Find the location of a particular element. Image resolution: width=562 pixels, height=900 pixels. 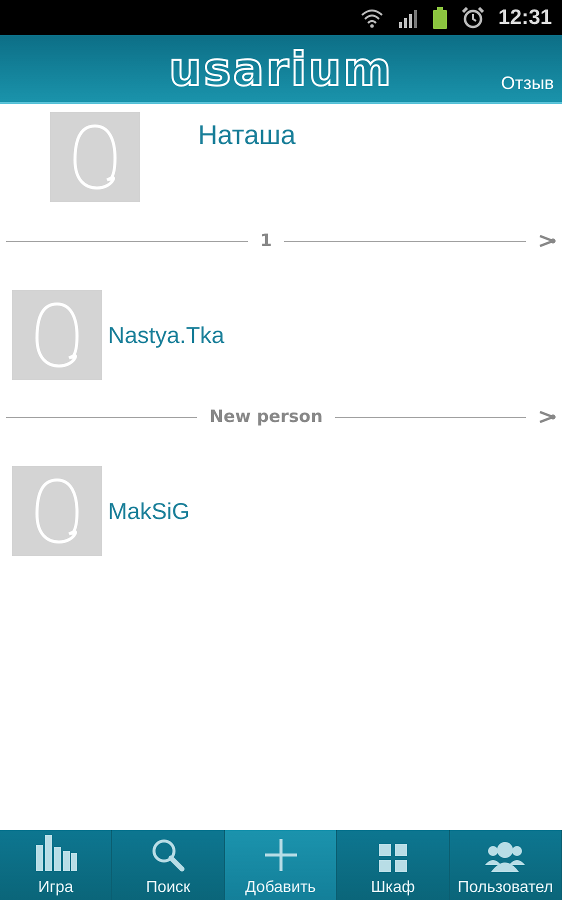

search-icon is located at coordinates (168, 855).